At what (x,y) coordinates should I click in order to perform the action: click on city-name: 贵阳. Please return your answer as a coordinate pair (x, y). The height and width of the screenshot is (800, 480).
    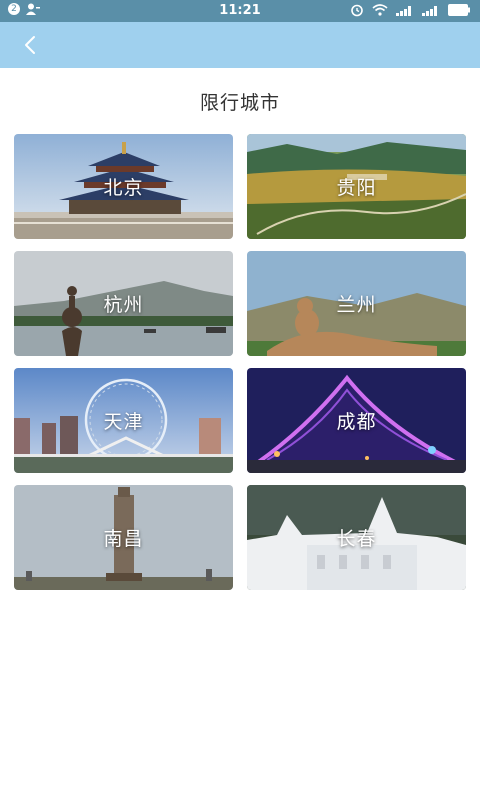
    Looking at the image, I should click on (356, 188).